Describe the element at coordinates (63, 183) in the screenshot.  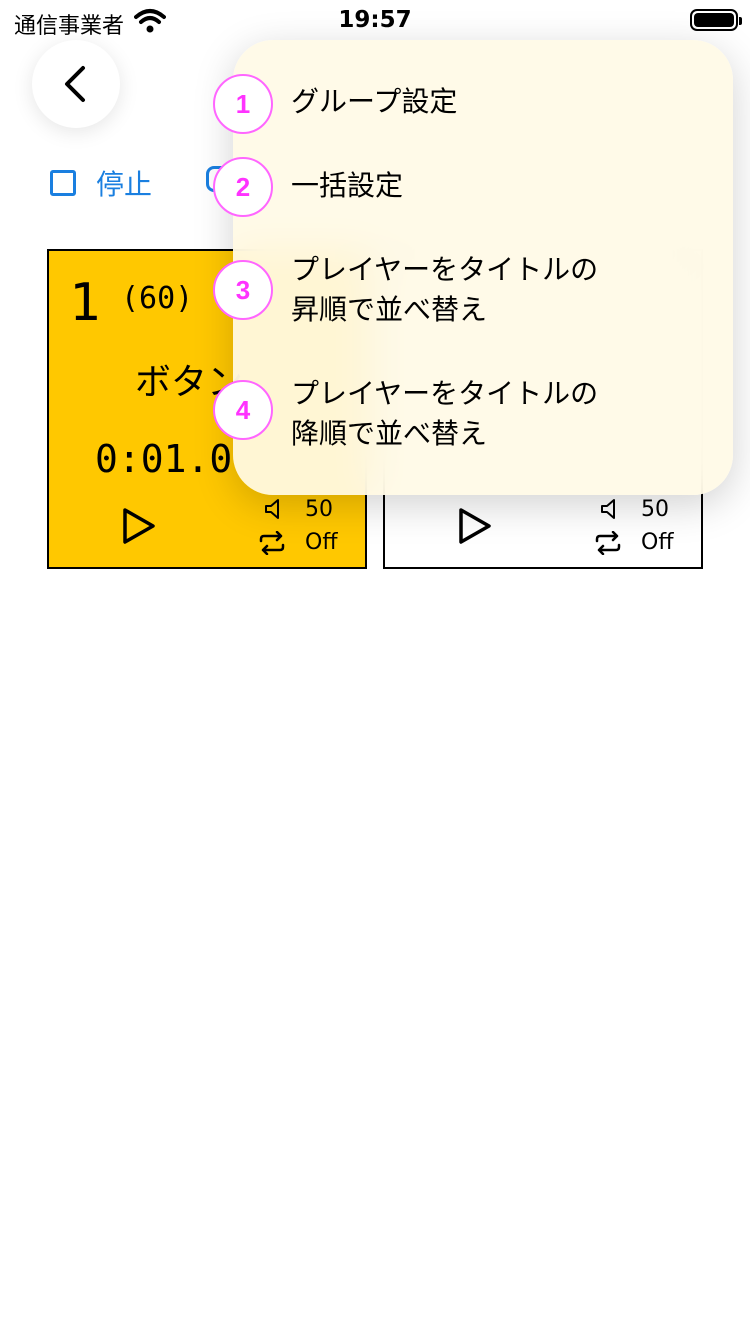
I see `checkbox-icon` at that location.